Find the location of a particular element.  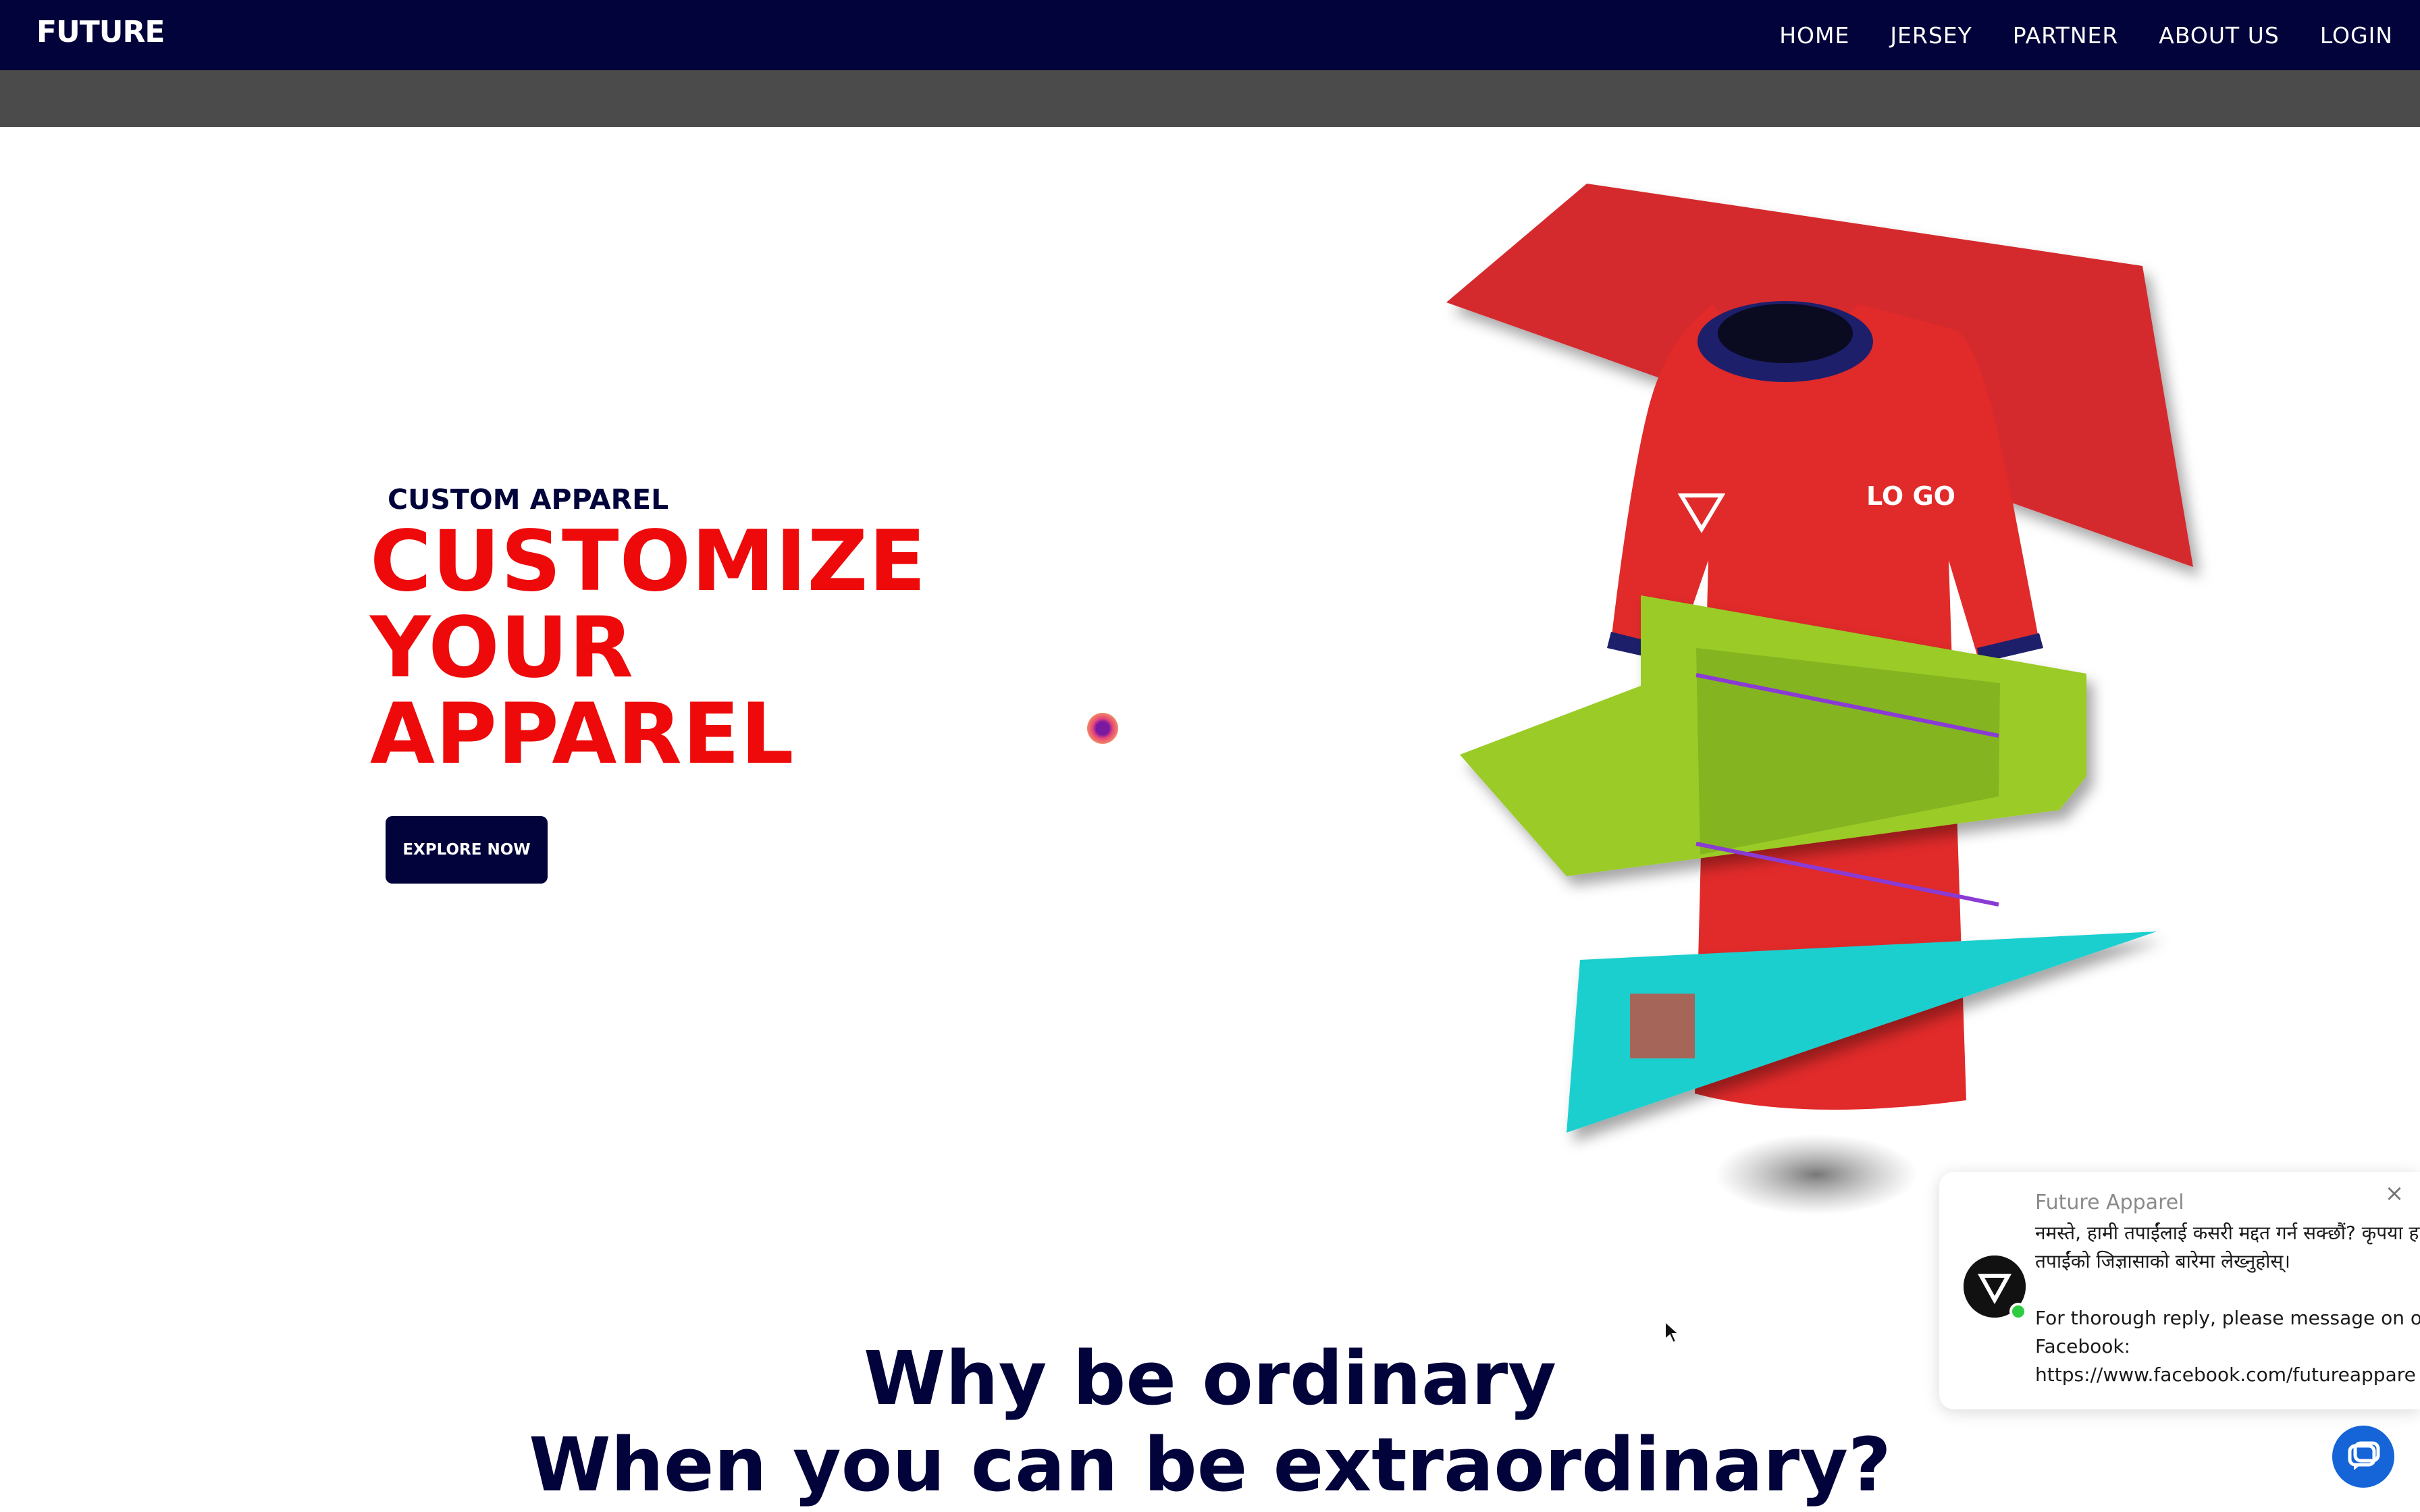

hero-subtitle: CUSTOM APPAREL is located at coordinates (528, 500).